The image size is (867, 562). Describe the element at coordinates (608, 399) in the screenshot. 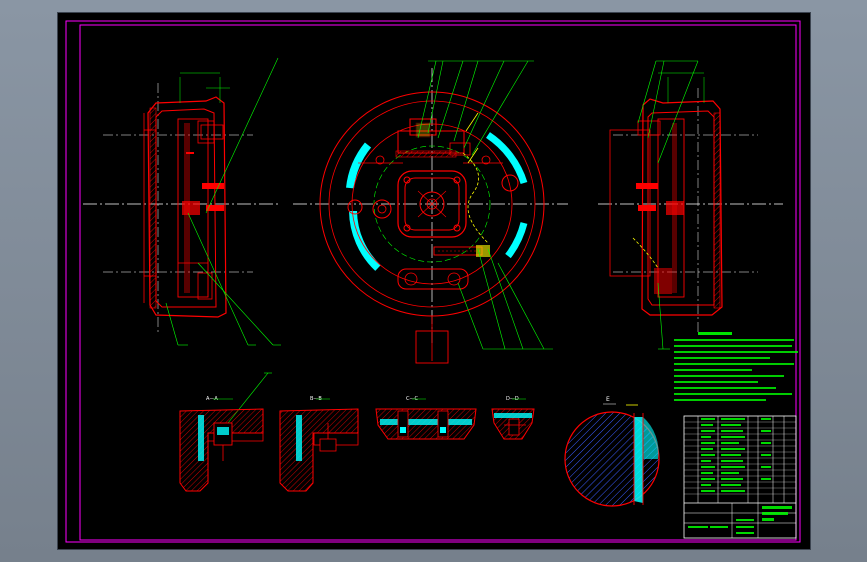

I see `detail-marker: E` at that location.